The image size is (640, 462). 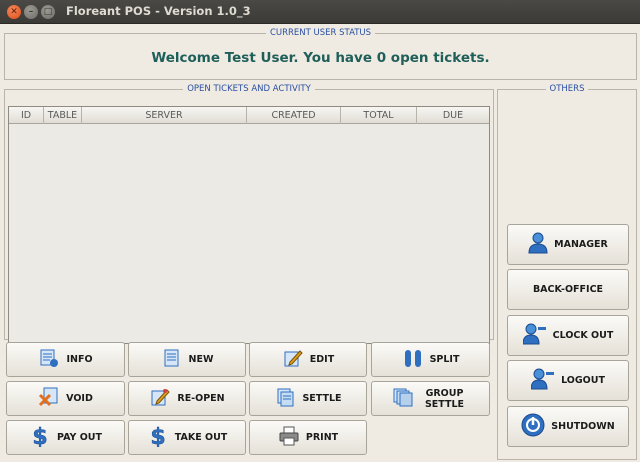 What do you see at coordinates (187, 359) in the screenshot?
I see `new-ticket-button: NEW` at bounding box center [187, 359].